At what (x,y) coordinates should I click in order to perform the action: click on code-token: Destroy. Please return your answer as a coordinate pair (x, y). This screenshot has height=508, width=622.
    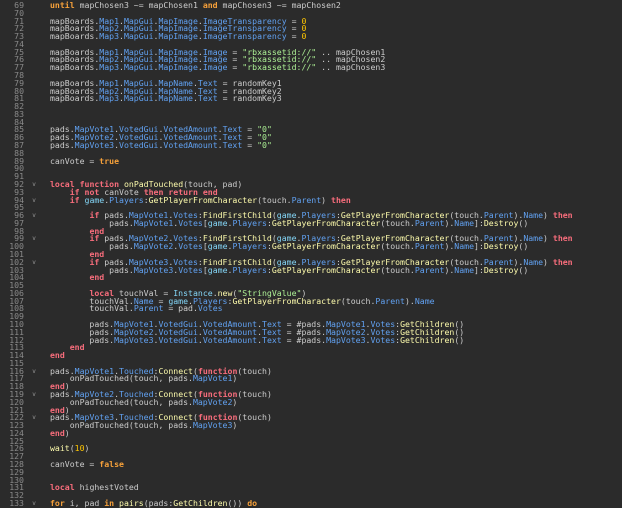
    Looking at the image, I should click on (501, 246).